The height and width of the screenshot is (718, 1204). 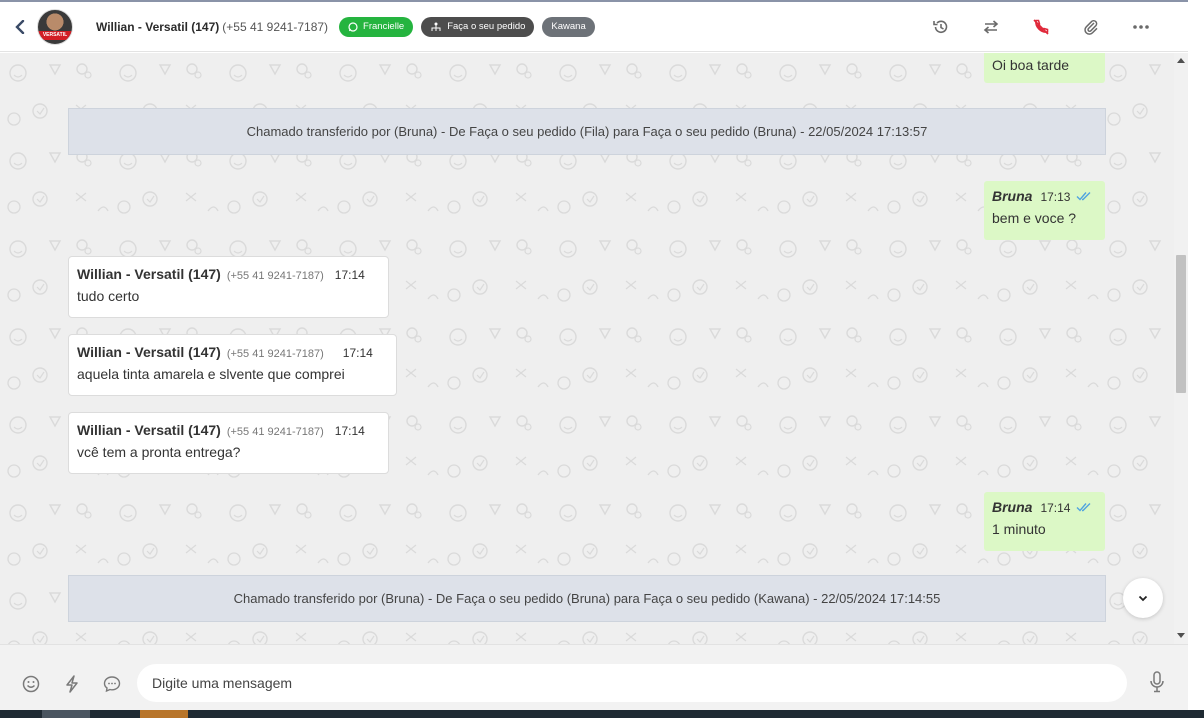 I want to click on contact-phone: (+55 41 9241-7187), so click(x=275, y=26).